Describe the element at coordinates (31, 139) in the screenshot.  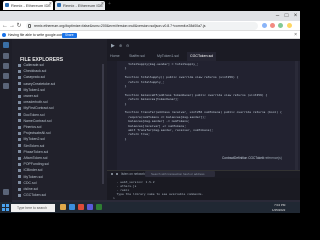
I see `file-item: MyToken2.sol` at that location.